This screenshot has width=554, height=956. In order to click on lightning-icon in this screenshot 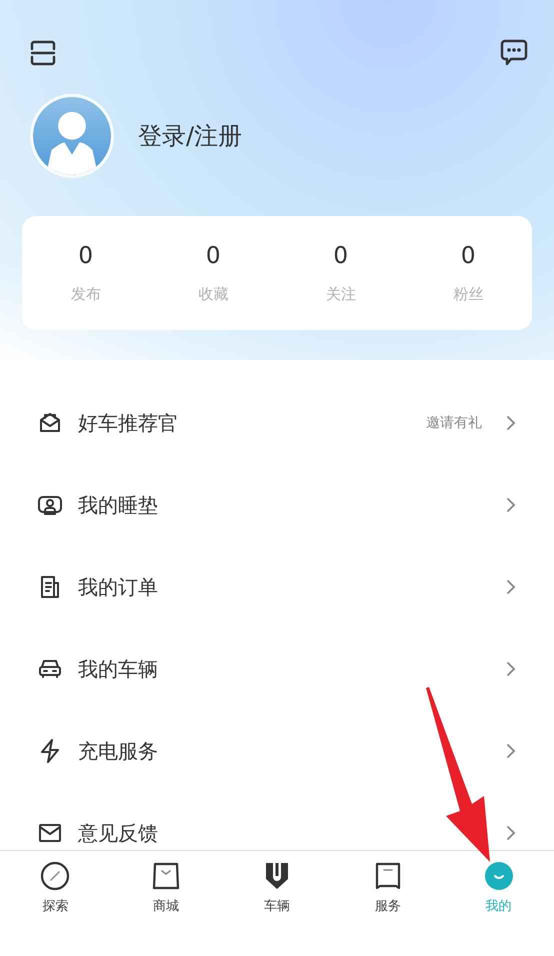, I will do `click(50, 751)`.